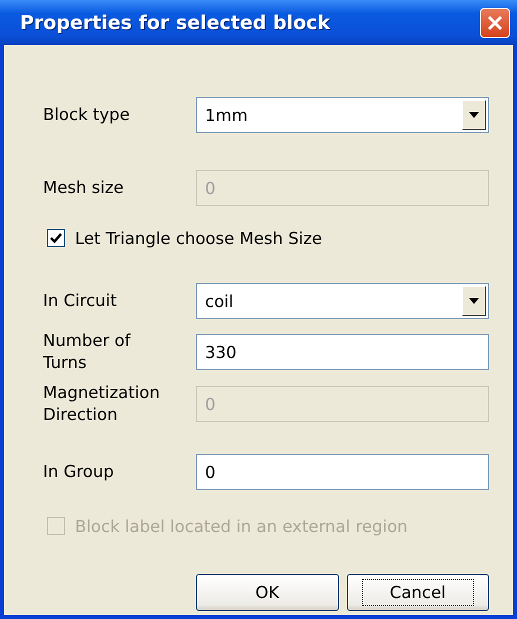 Image resolution: width=517 pixels, height=619 pixels. I want to click on close-button, so click(495, 23).